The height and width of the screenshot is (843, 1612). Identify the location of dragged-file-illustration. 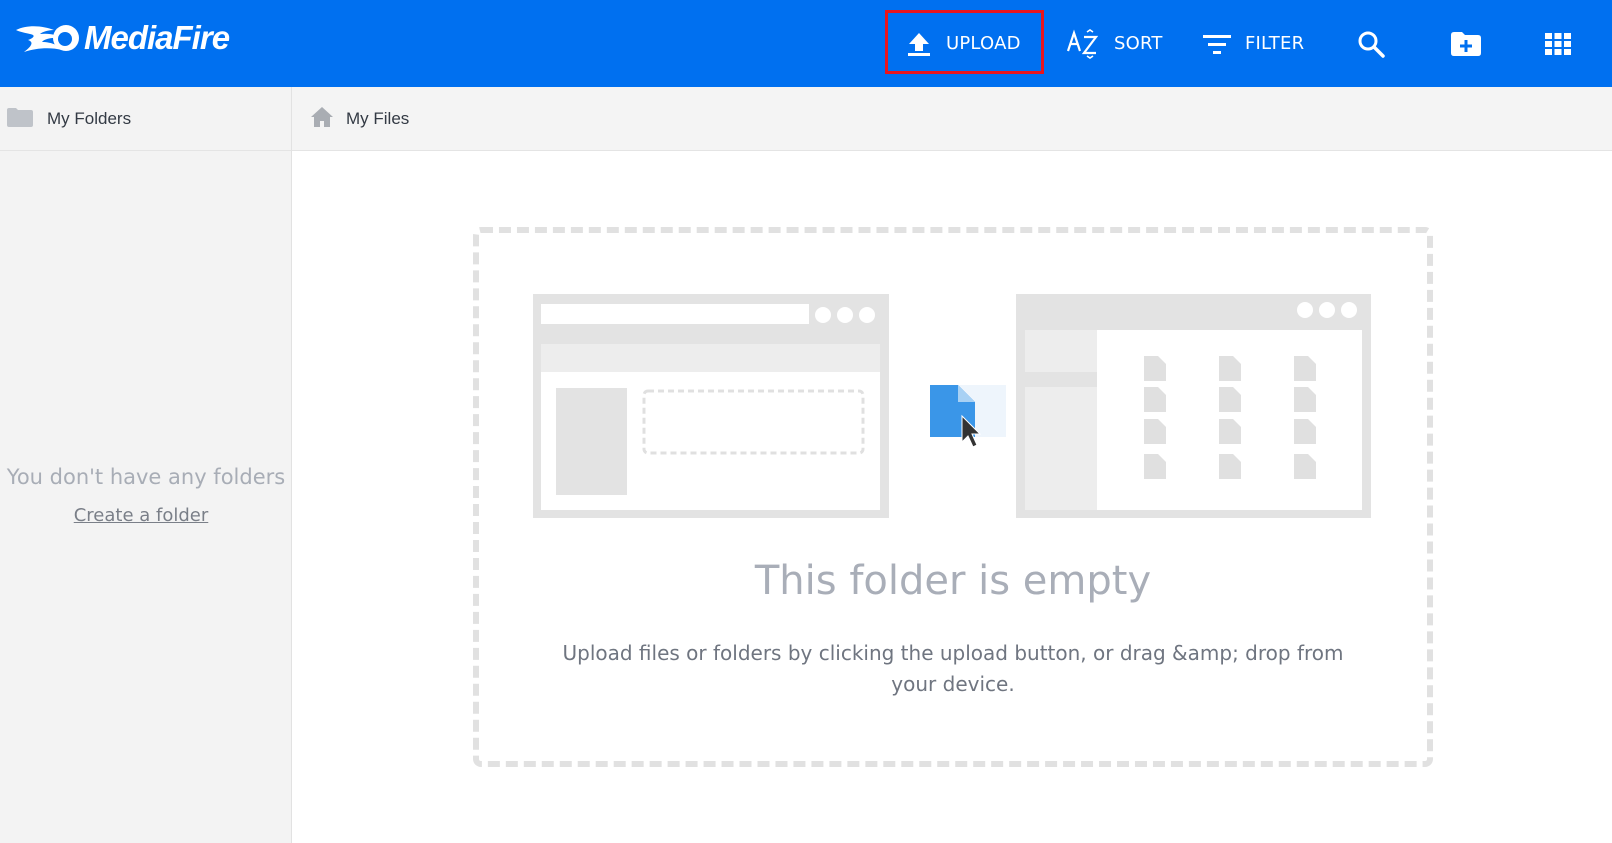
(968, 416).